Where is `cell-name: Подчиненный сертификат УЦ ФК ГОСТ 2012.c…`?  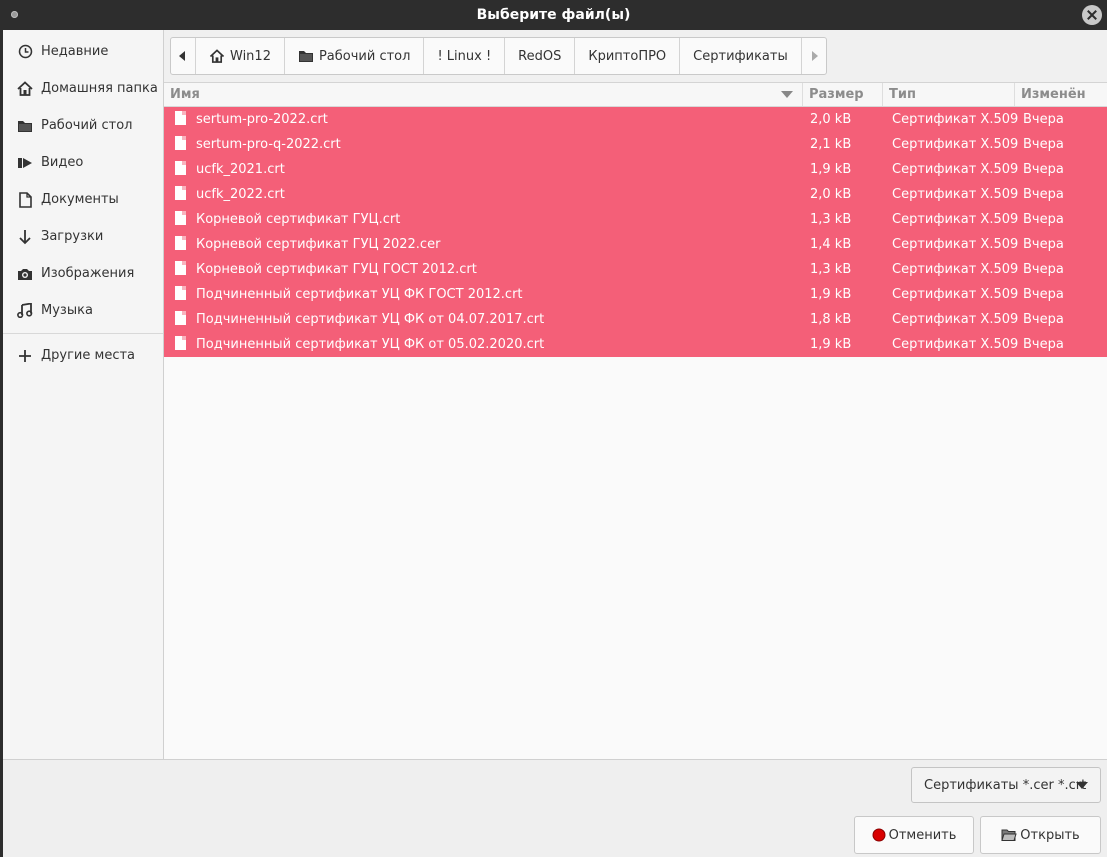
cell-name: Подчиненный сертификат УЦ ФК ГОСТ 2012.c… is located at coordinates (359, 294).